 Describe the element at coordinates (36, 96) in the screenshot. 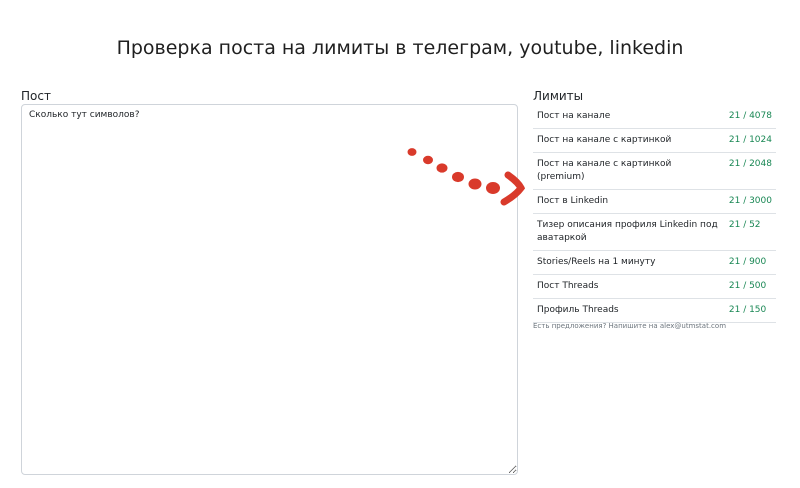

I see `post-label: Пост` at that location.